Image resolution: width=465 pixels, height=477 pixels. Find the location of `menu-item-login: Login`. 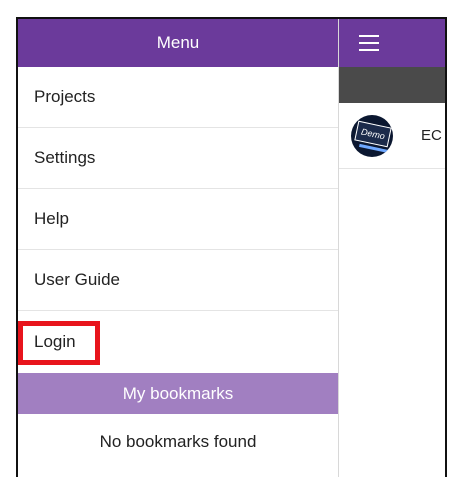

menu-item-login: Login is located at coordinates (178, 342).